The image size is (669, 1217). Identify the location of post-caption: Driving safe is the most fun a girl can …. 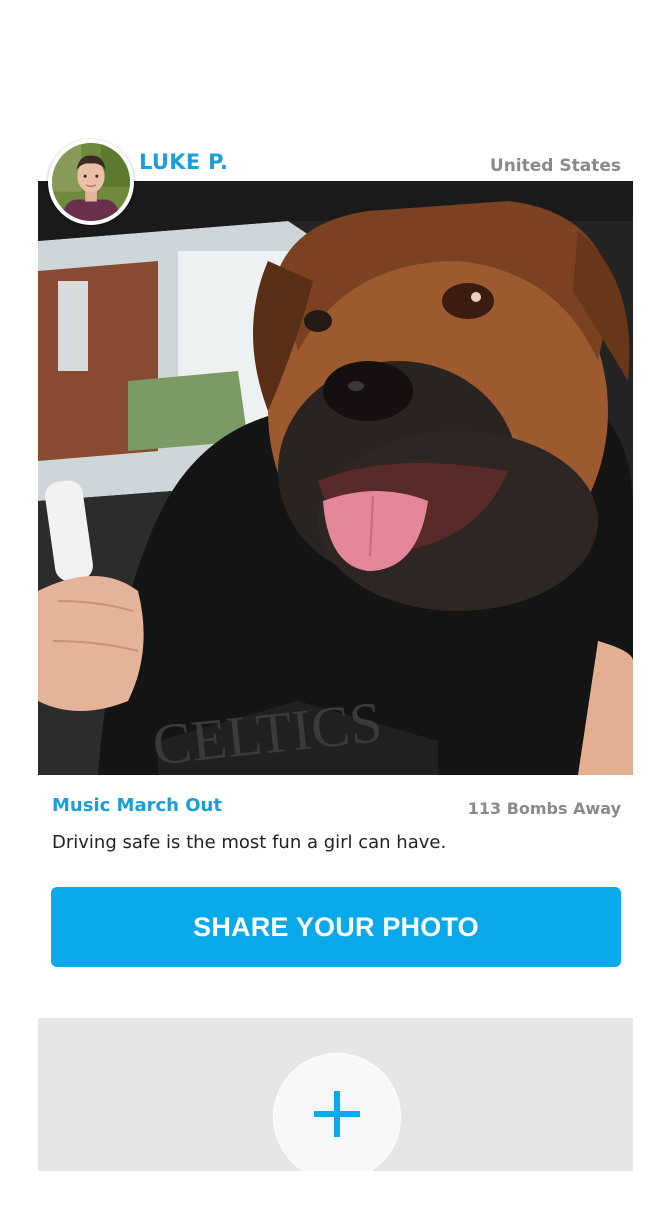
(249, 842).